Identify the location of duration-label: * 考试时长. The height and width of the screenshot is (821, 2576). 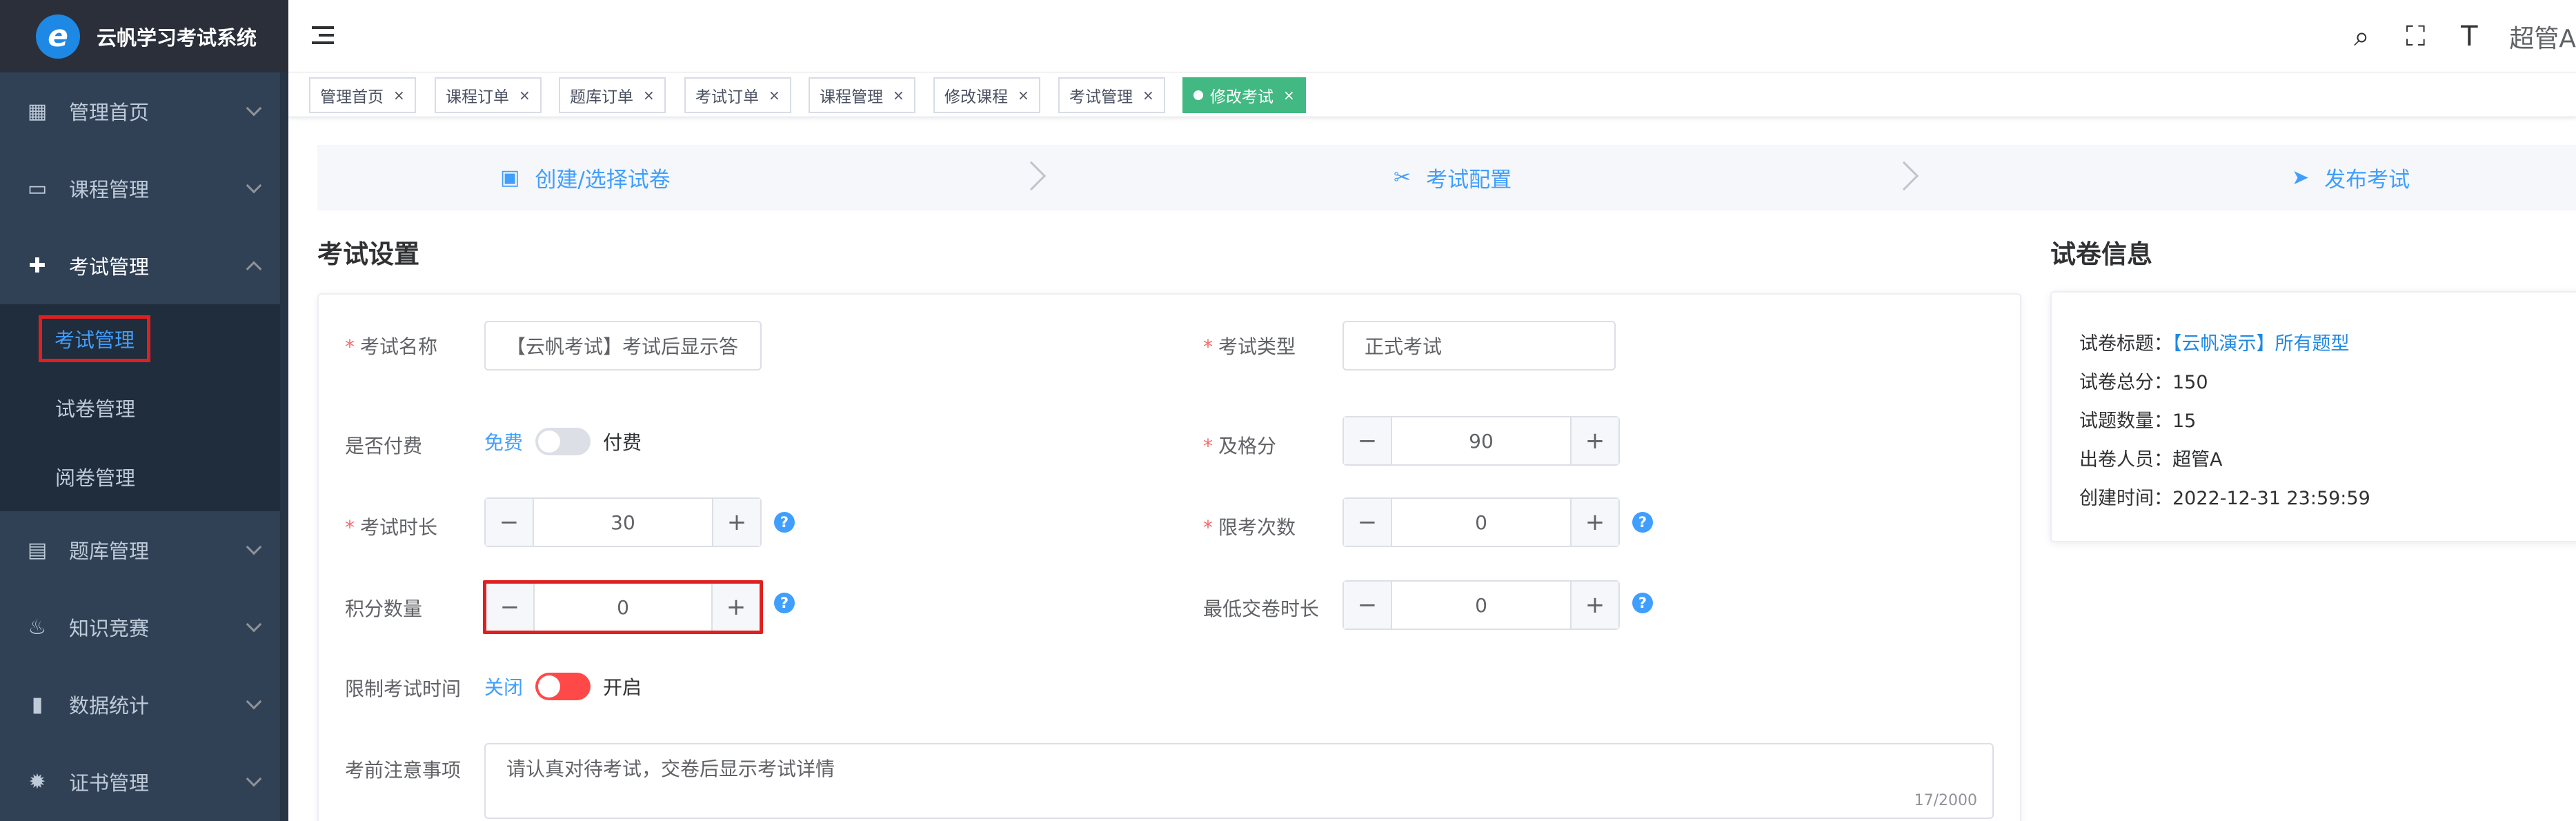
(391, 527).